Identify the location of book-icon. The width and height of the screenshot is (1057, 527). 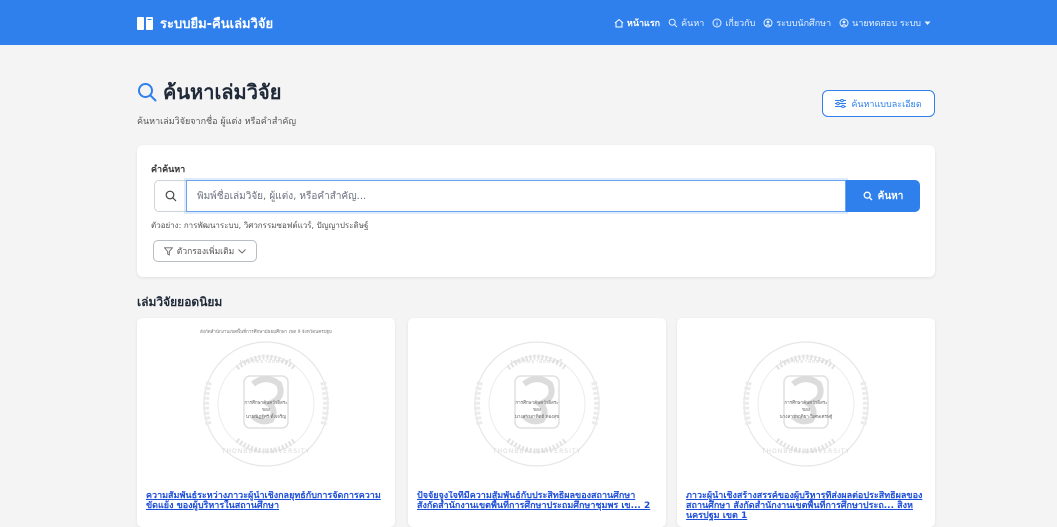
(145, 23).